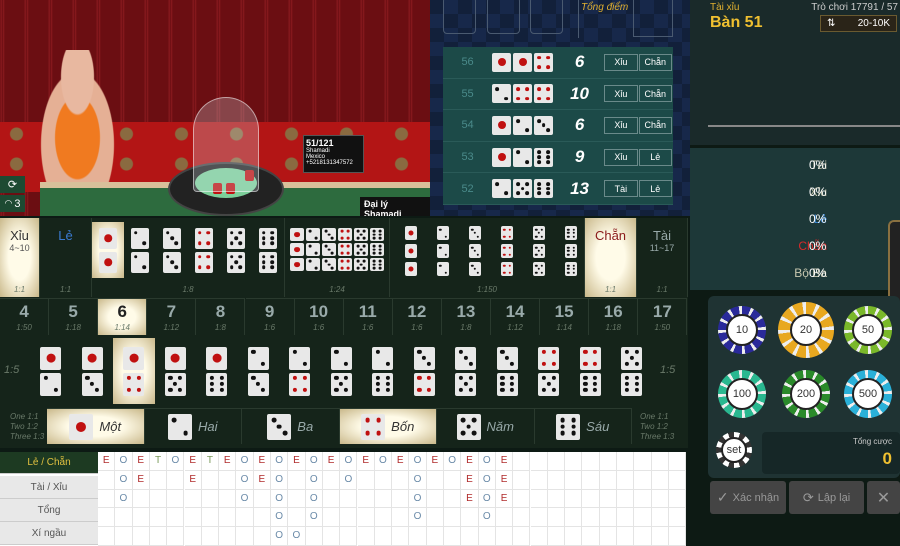 The width and height of the screenshot is (900, 546). Describe the element at coordinates (291, 426) in the screenshot. I see `bet-single-3: Ba` at that location.